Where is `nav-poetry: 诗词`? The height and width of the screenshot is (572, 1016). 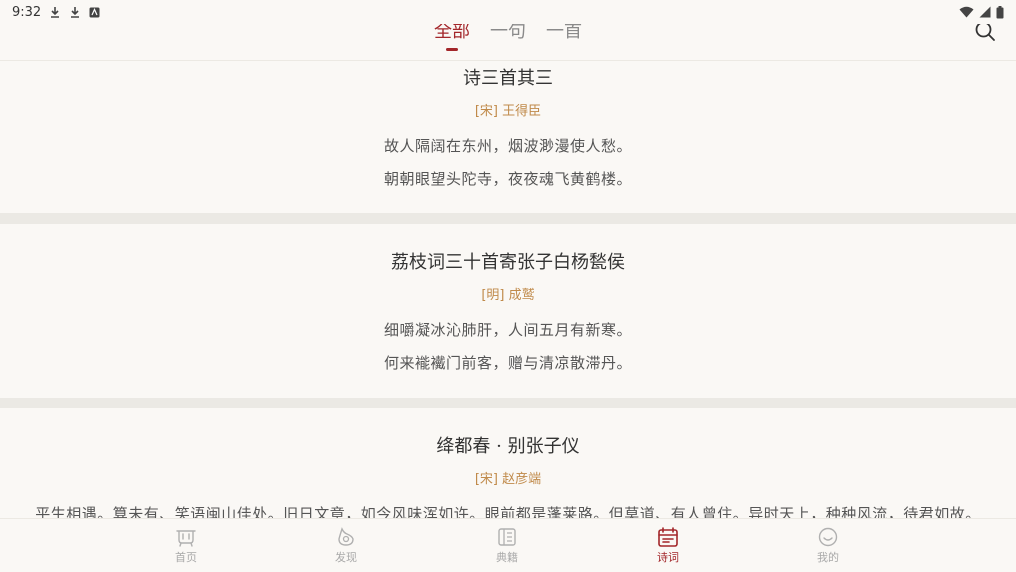
nav-poetry: 诗词 is located at coordinates (668, 546).